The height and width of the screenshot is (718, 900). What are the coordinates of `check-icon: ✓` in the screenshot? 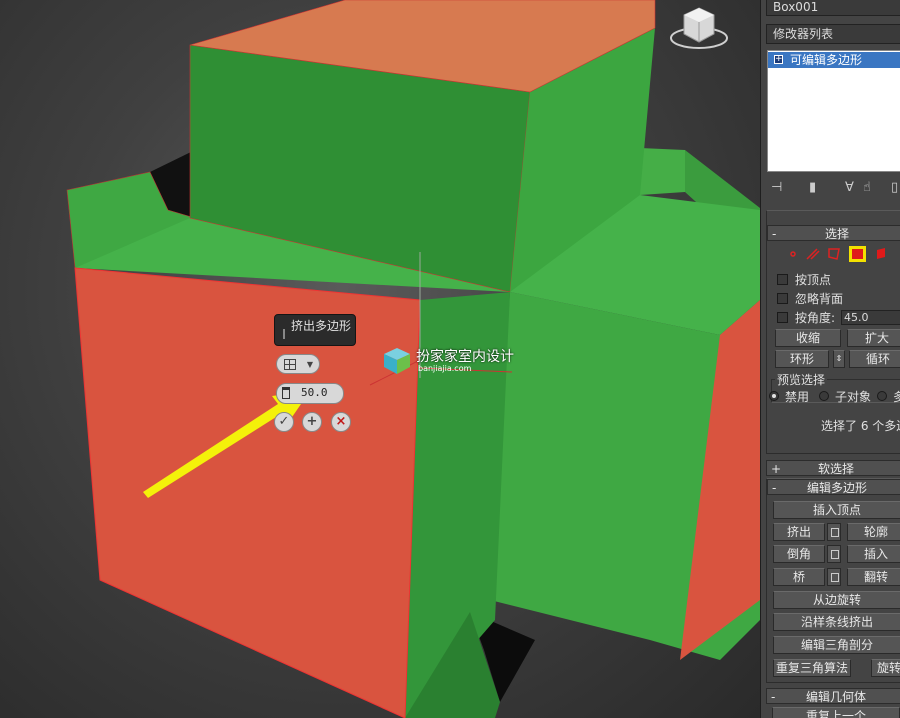 It's located at (284, 422).